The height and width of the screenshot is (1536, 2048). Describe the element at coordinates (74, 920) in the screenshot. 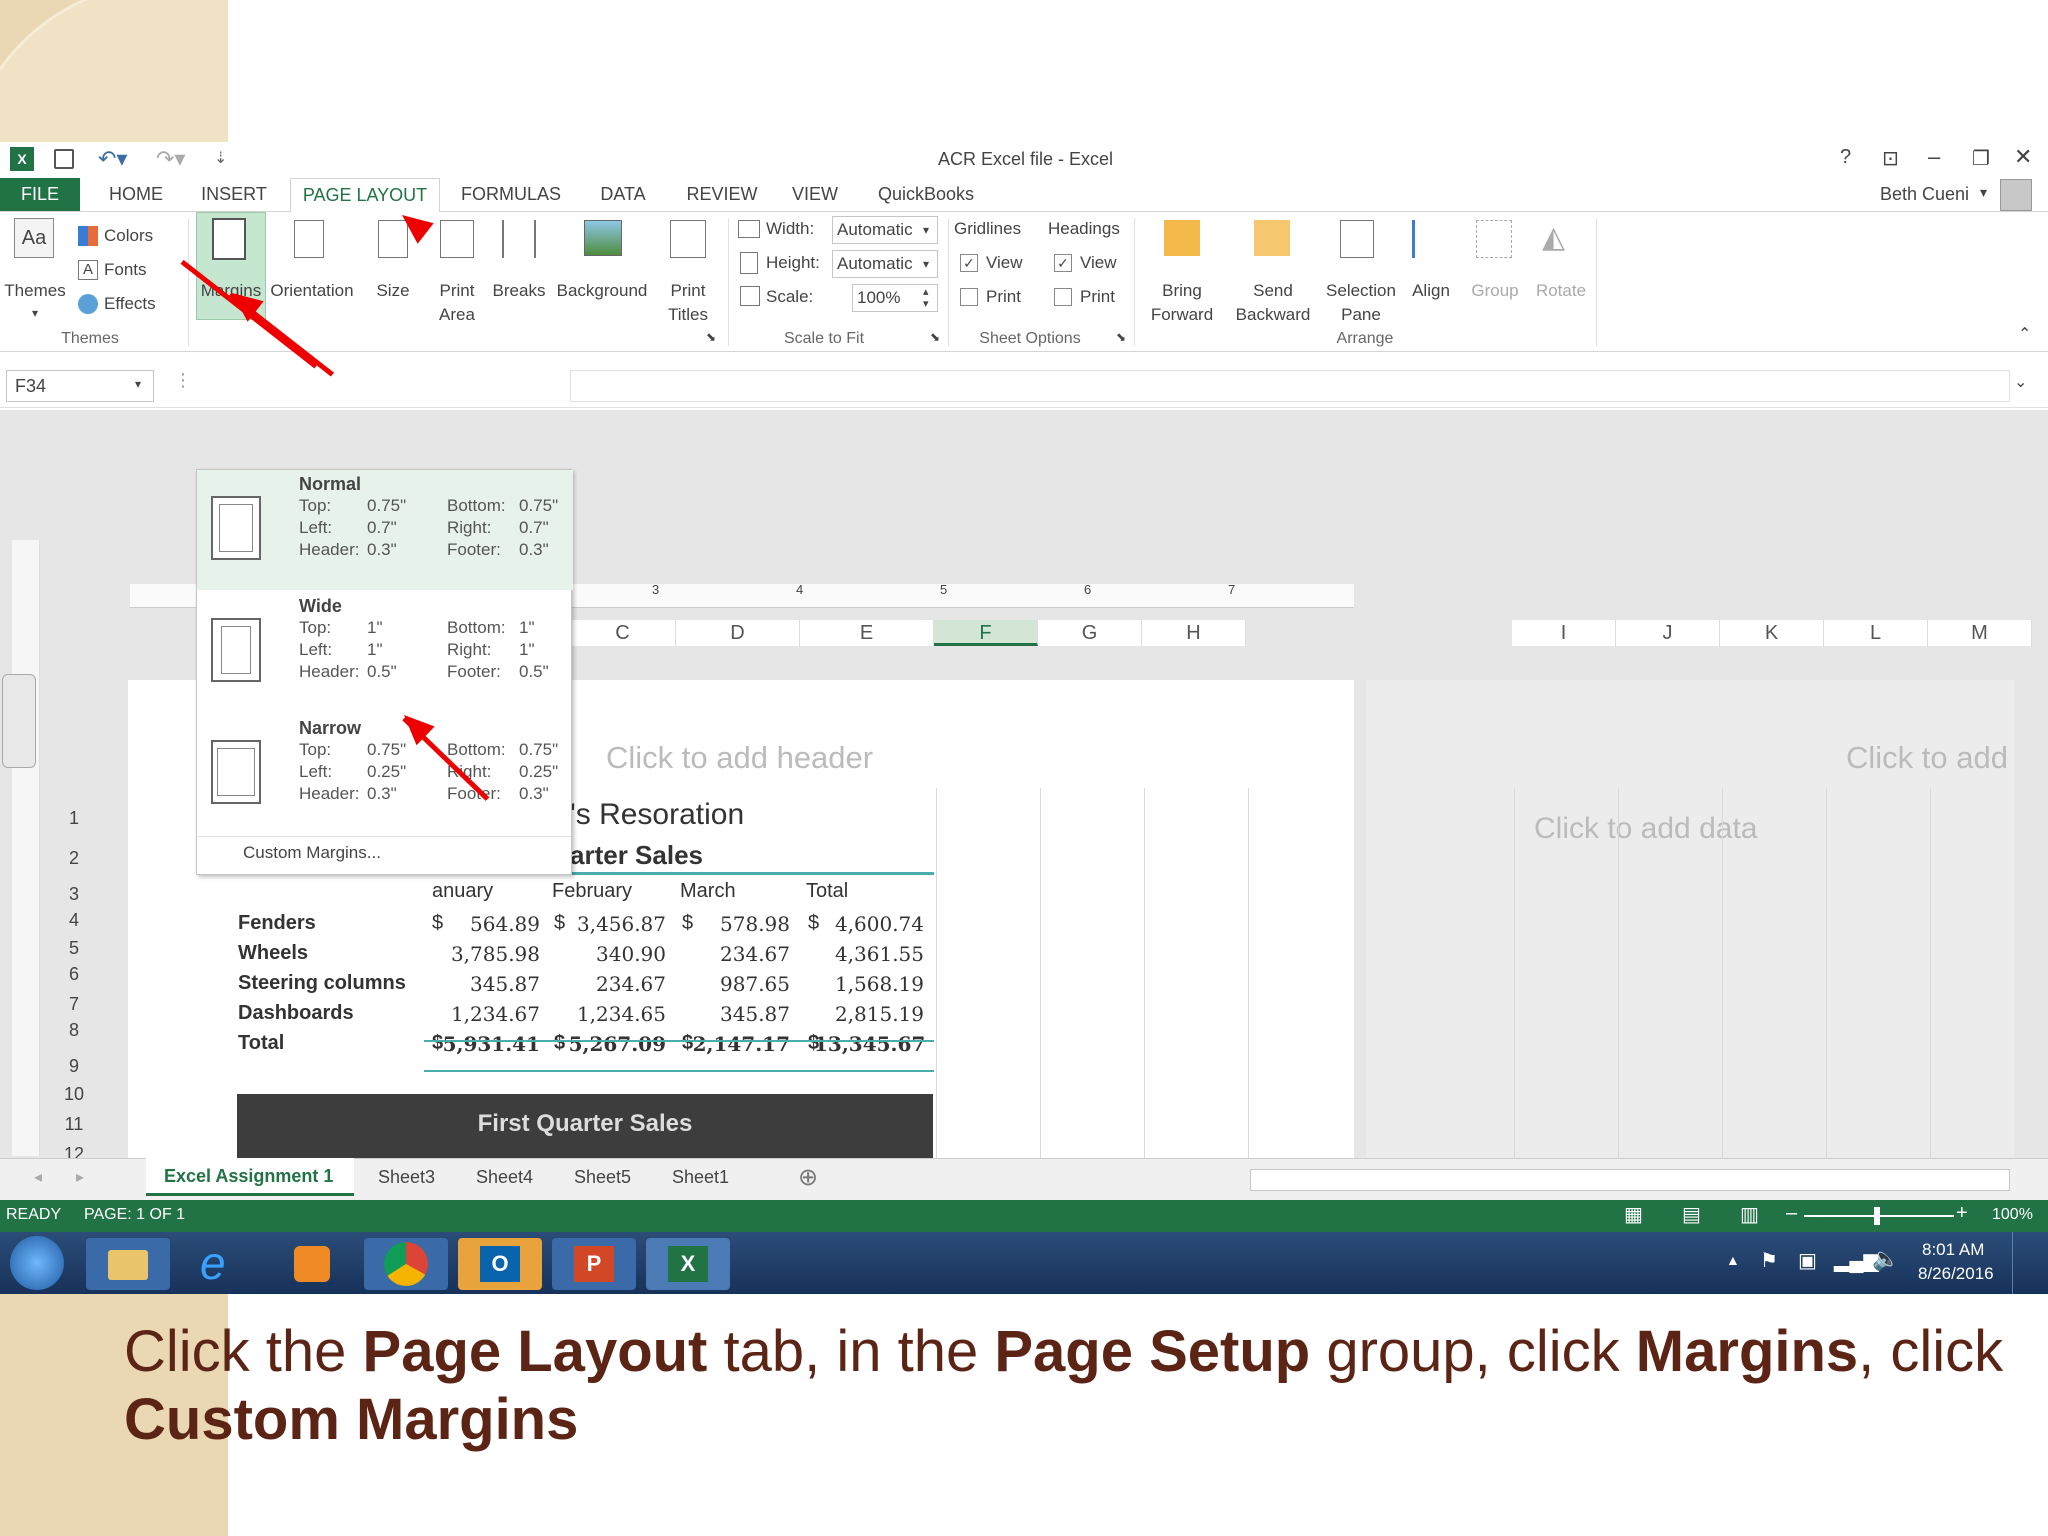

I see `row-header: 4` at that location.